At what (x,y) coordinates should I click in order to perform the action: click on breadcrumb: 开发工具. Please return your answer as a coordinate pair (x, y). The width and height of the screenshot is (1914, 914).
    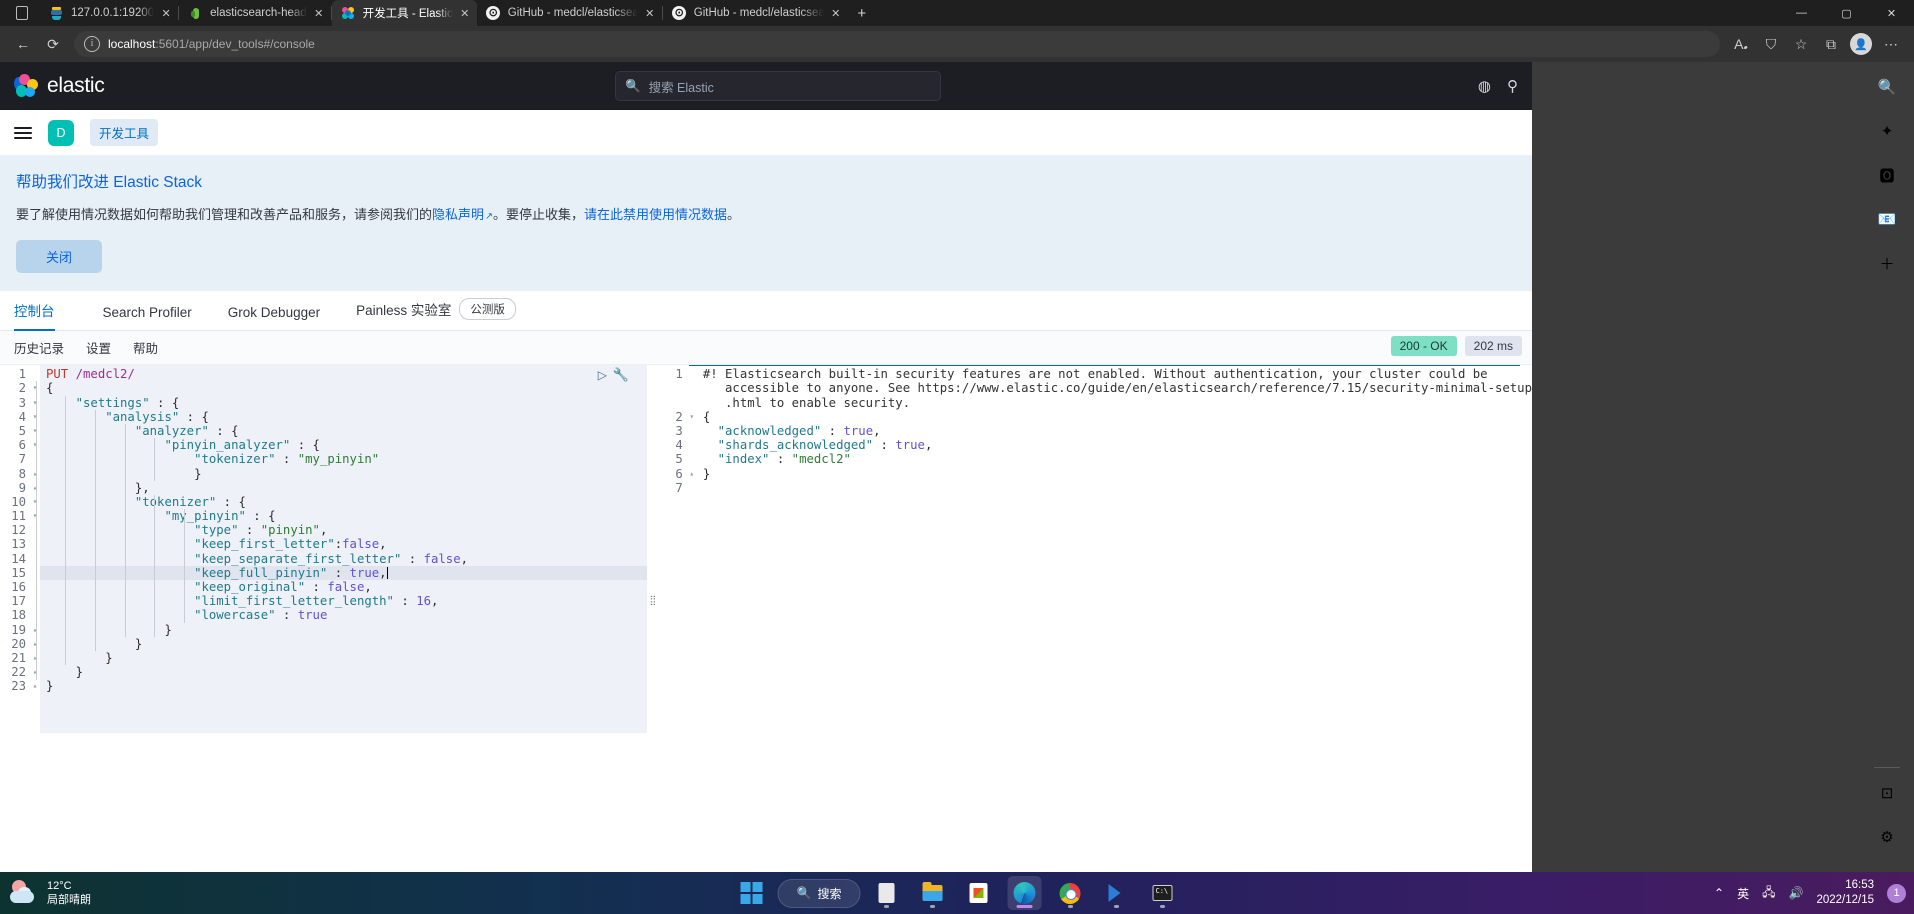
    Looking at the image, I should click on (124, 132).